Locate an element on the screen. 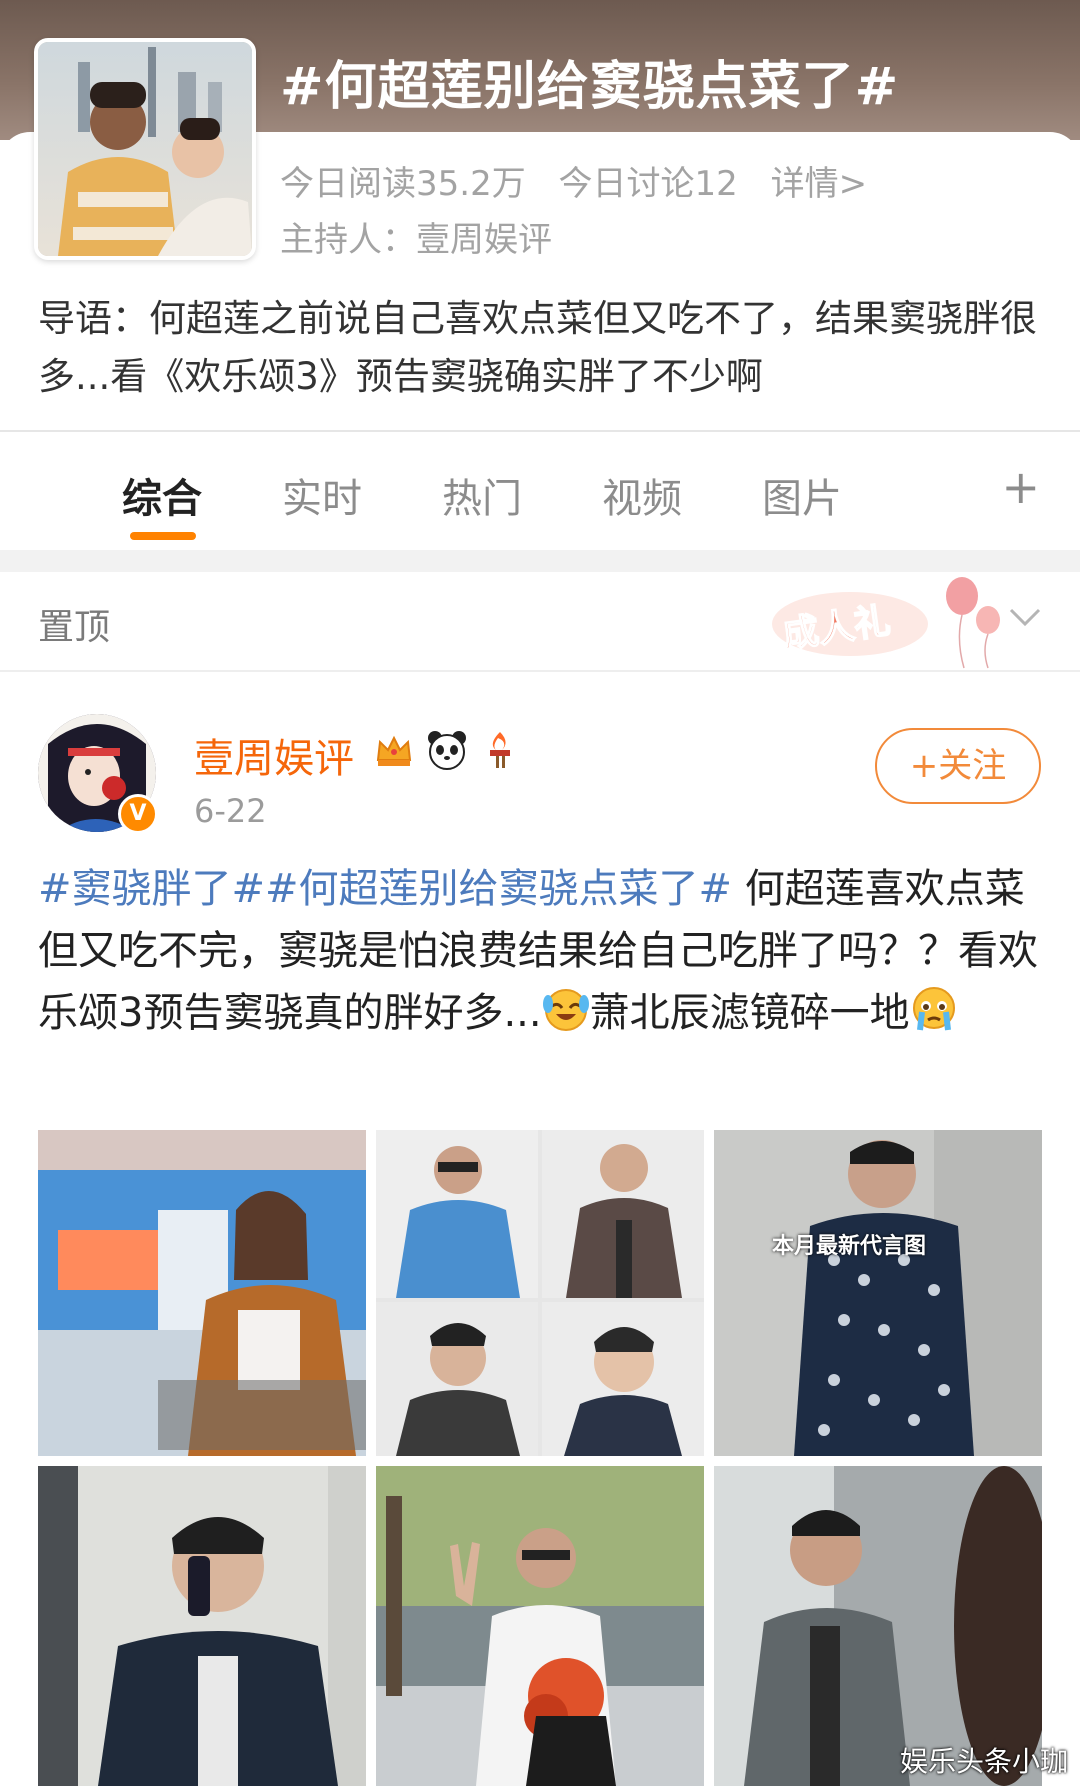  tab-comprehensive: 综合 is located at coordinates (162, 495).